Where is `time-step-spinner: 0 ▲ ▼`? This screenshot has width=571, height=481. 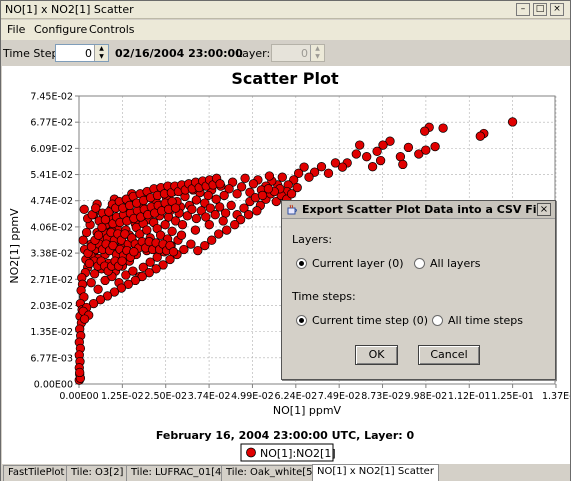 time-step-spinner: 0 ▲ ▼ is located at coordinates (82, 53).